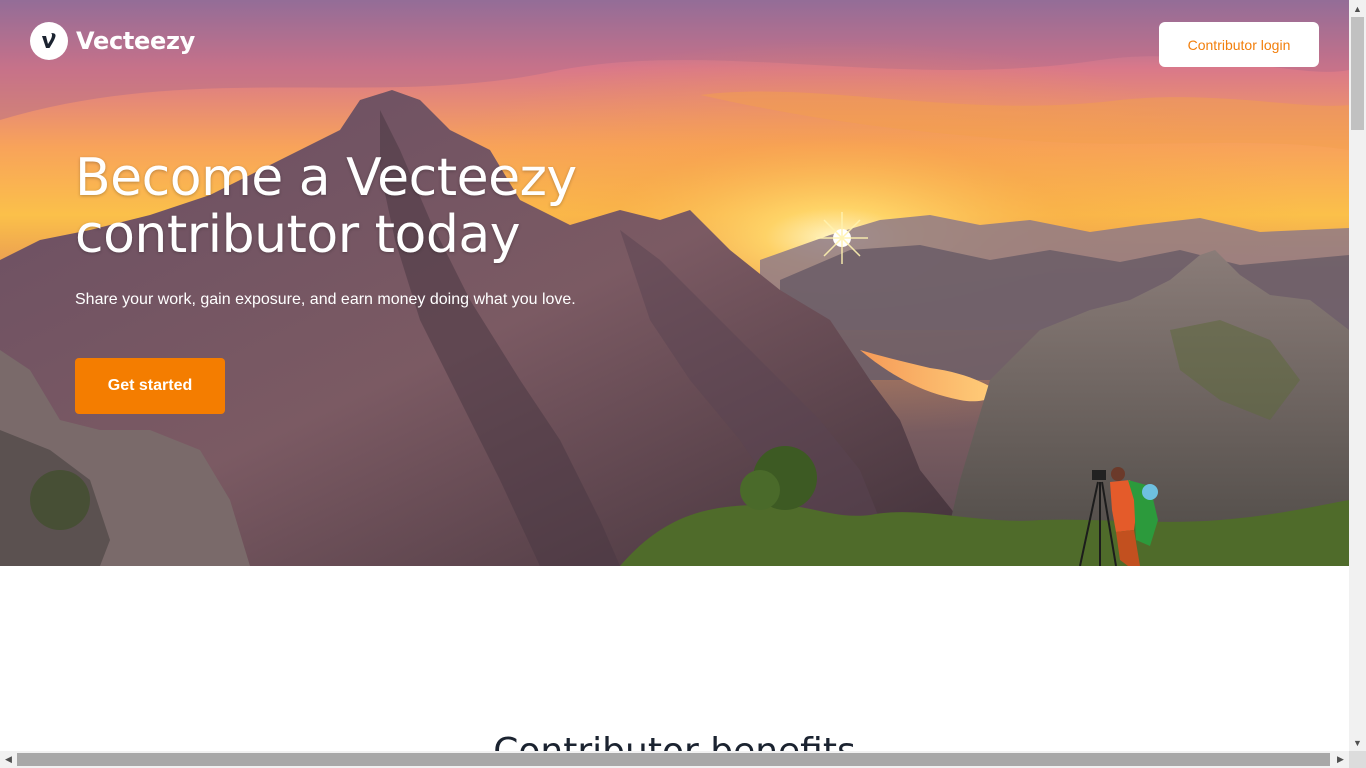  What do you see at coordinates (1239, 44) in the screenshot?
I see `contributor-login-button: Contributor login` at bounding box center [1239, 44].